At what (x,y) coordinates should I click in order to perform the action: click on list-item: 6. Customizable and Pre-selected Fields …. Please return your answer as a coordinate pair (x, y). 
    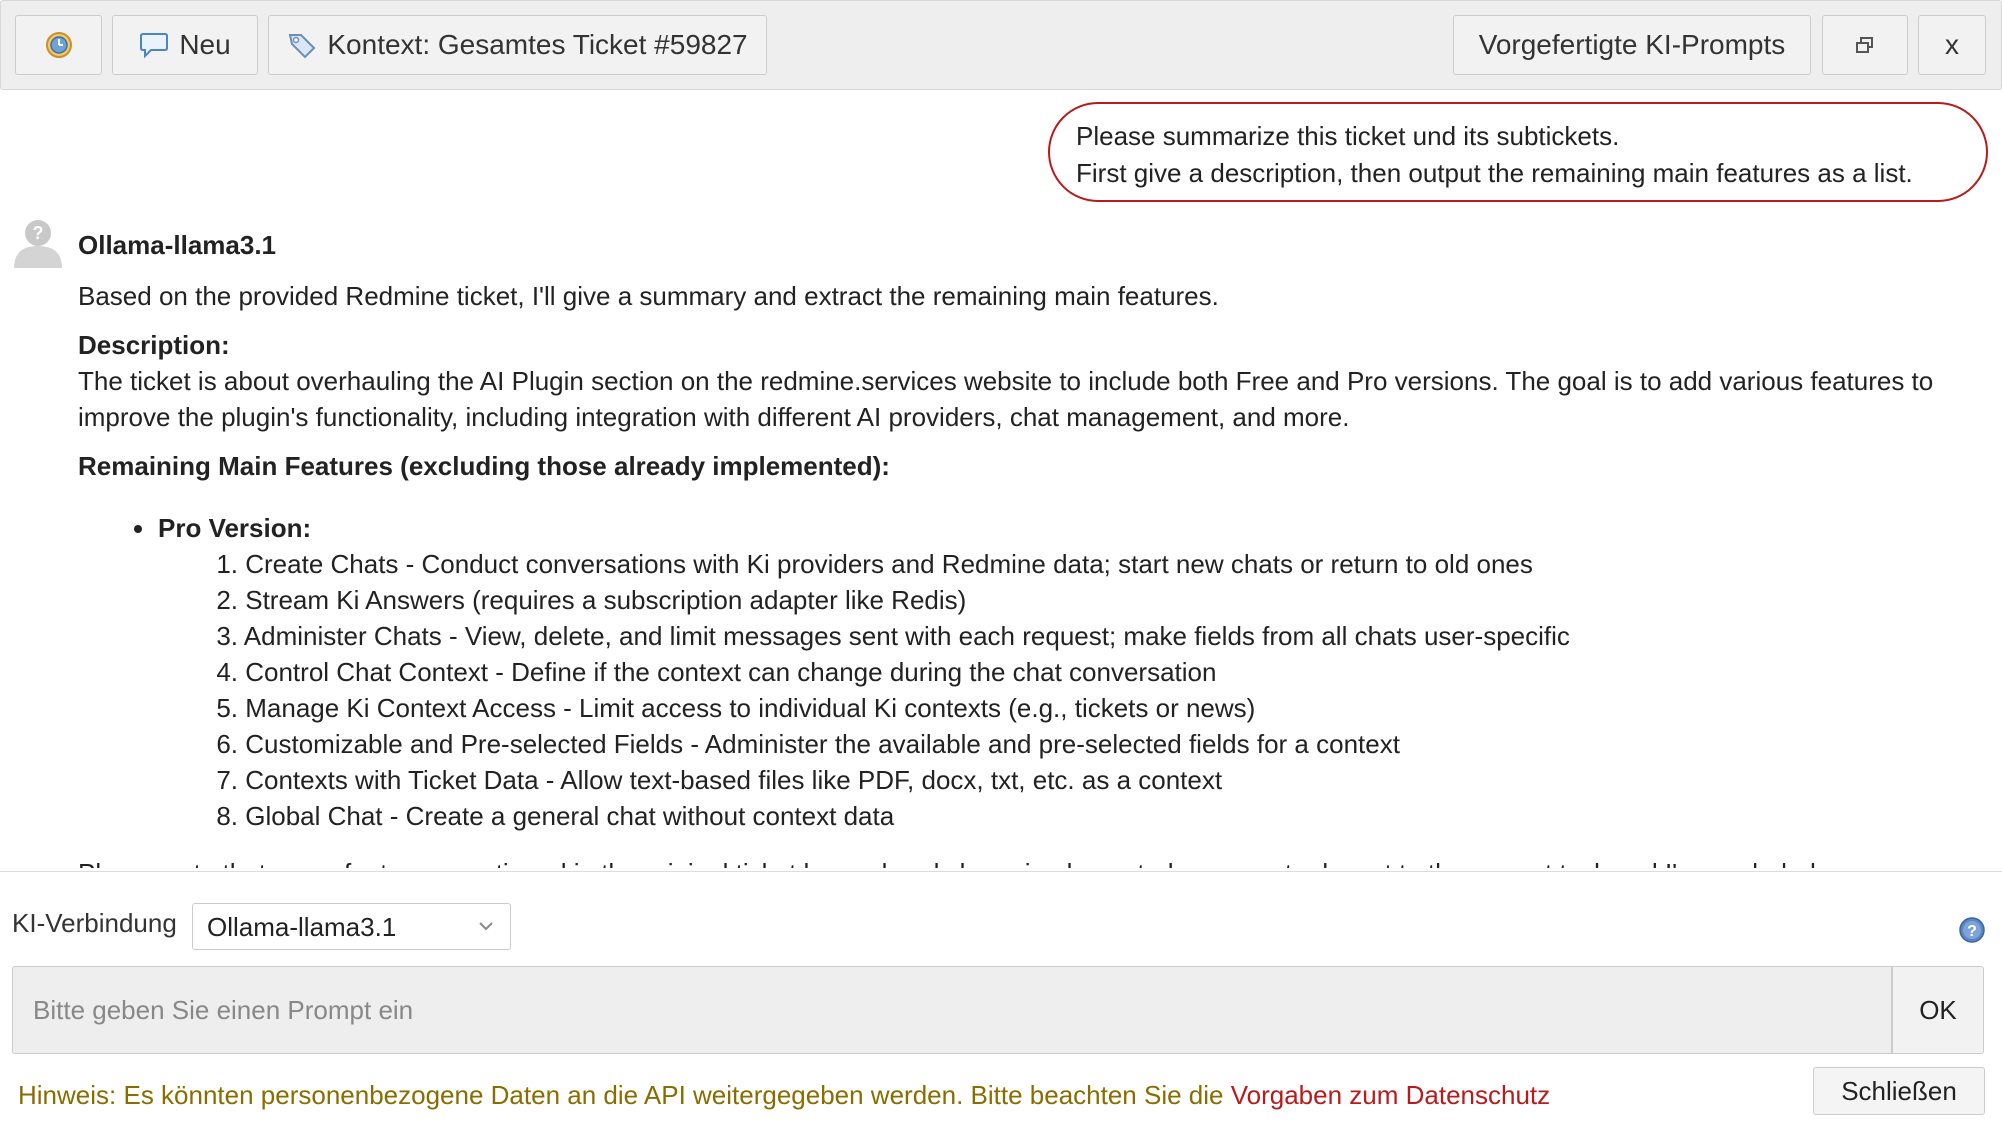
    Looking at the image, I should click on (808, 744).